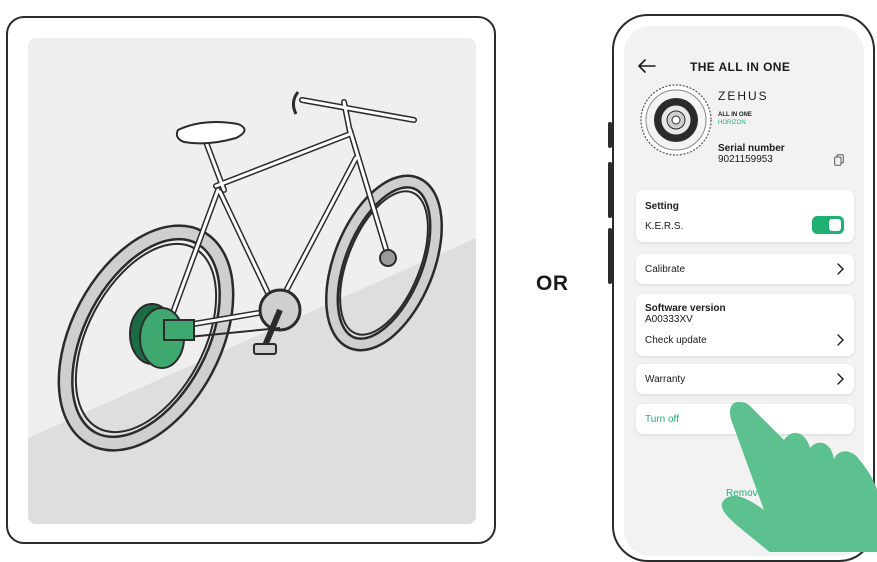 The image size is (877, 562). Describe the element at coordinates (828, 225) in the screenshot. I see `kers-toggle` at that location.